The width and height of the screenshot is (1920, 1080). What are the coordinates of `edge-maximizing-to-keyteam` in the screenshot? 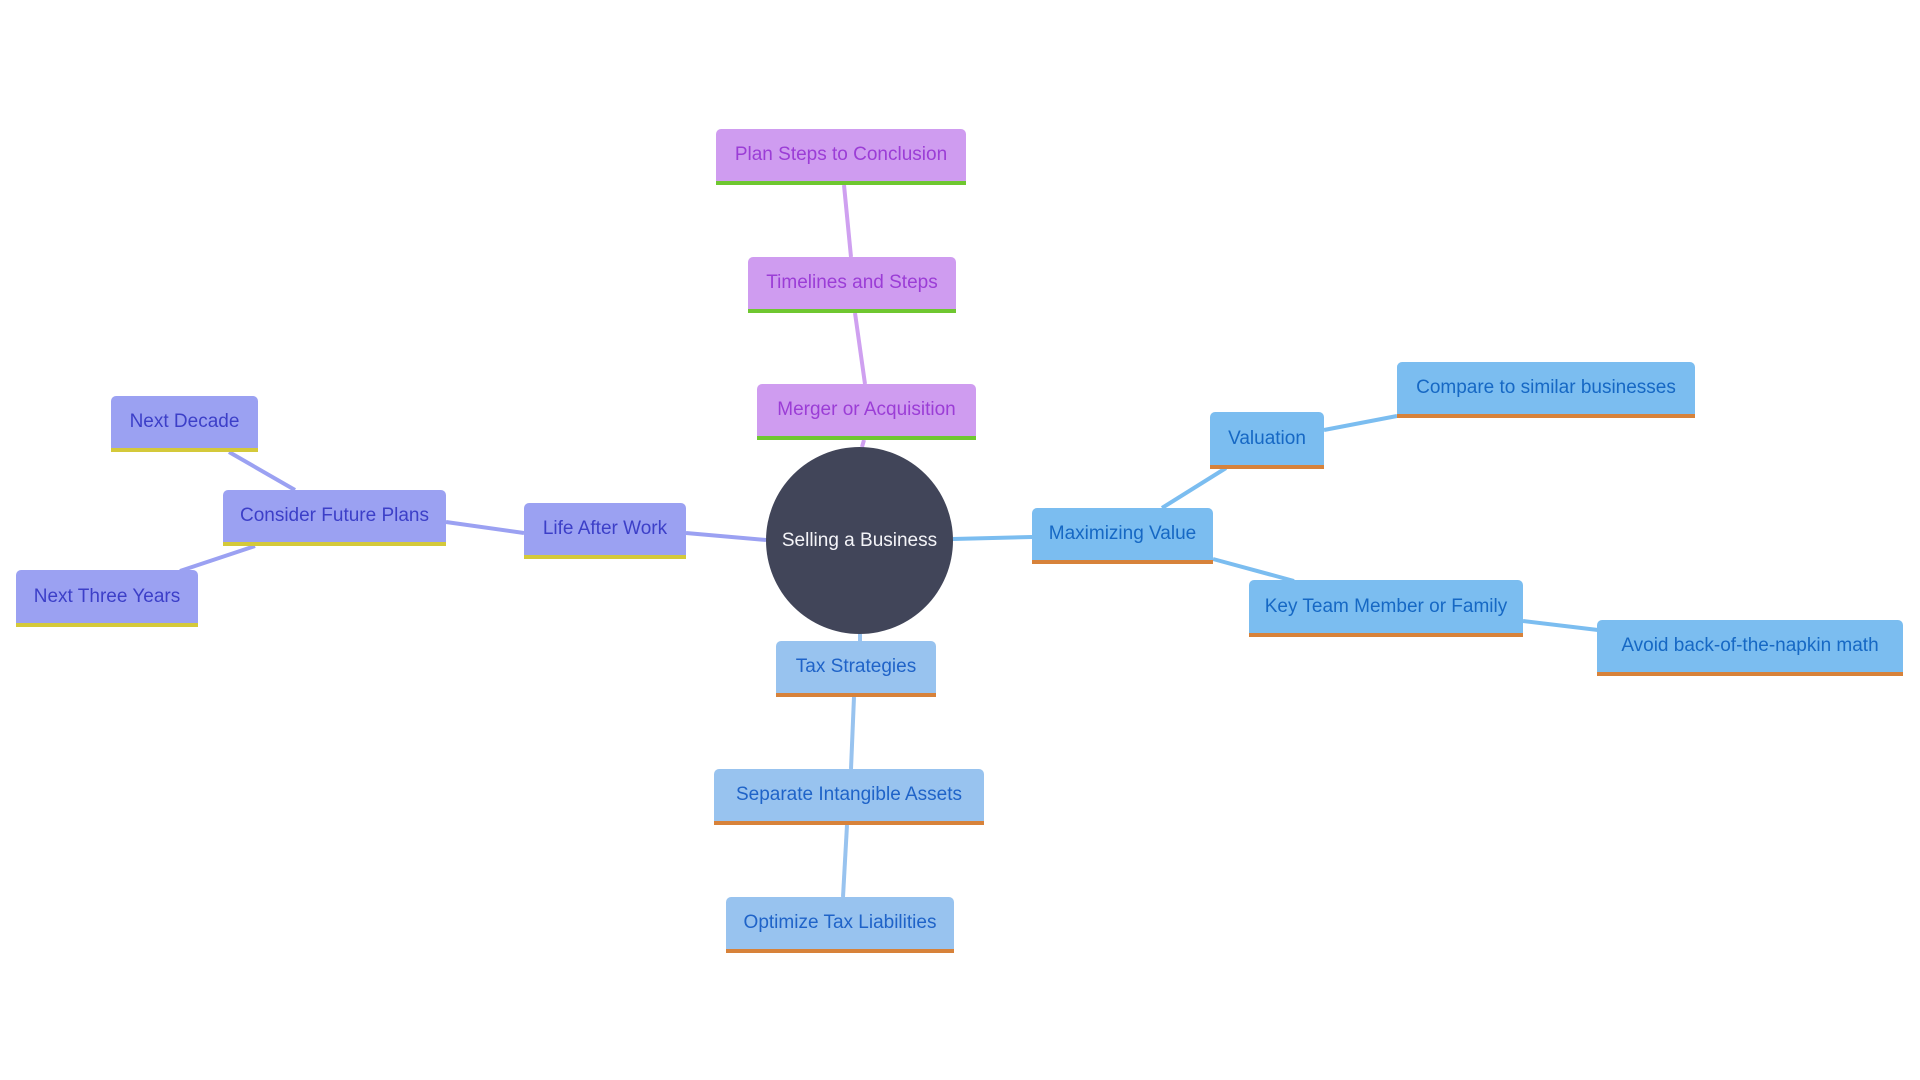 It's located at (1253, 570).